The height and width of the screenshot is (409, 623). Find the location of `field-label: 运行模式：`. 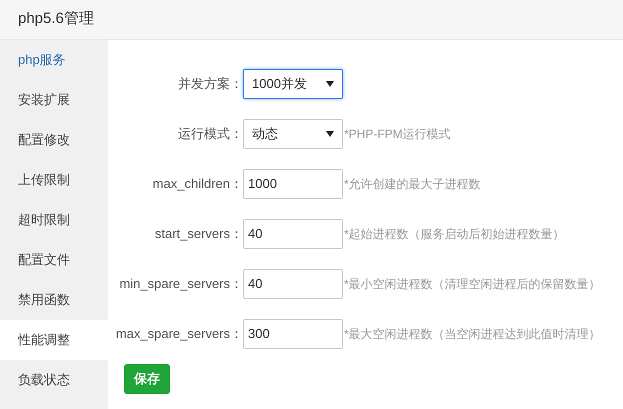

field-label: 运行模式： is located at coordinates (210, 134).